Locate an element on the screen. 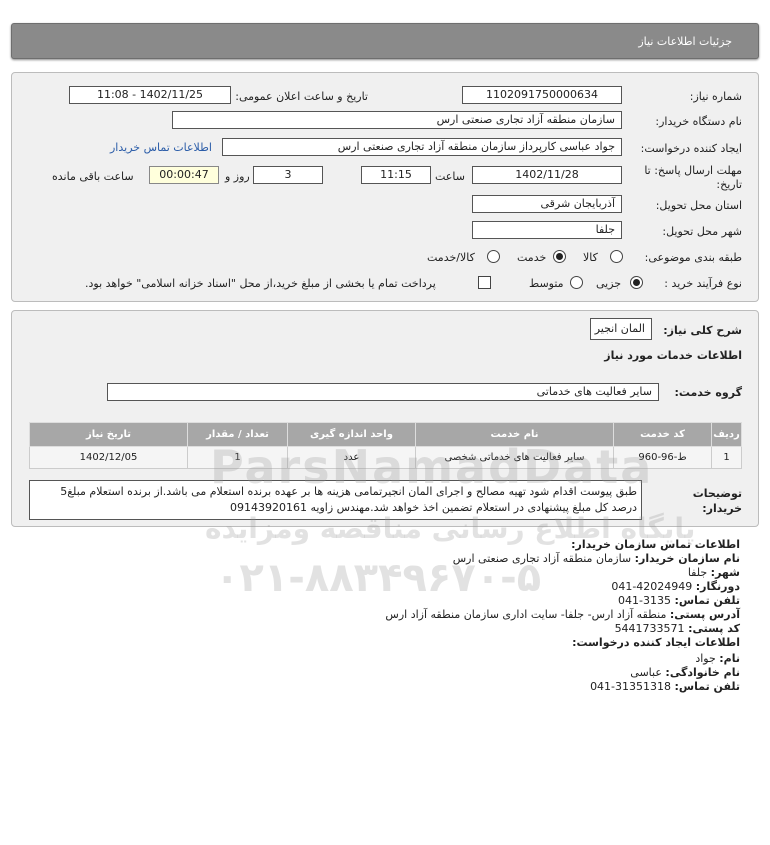 Image resolution: width=770 pixels, height=845 pixels. deadline-date-field: 1402/11/28 is located at coordinates (547, 175).